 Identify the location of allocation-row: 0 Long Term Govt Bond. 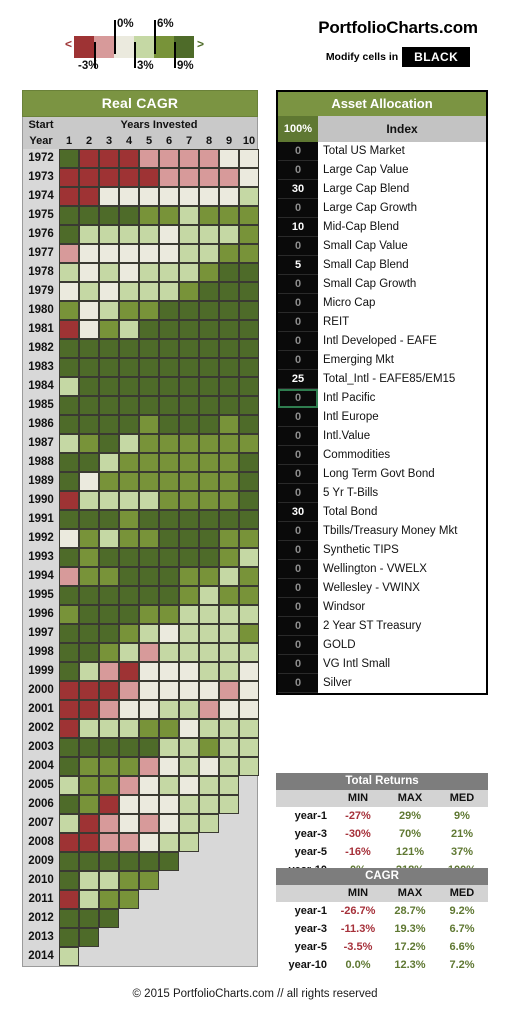
(382, 474).